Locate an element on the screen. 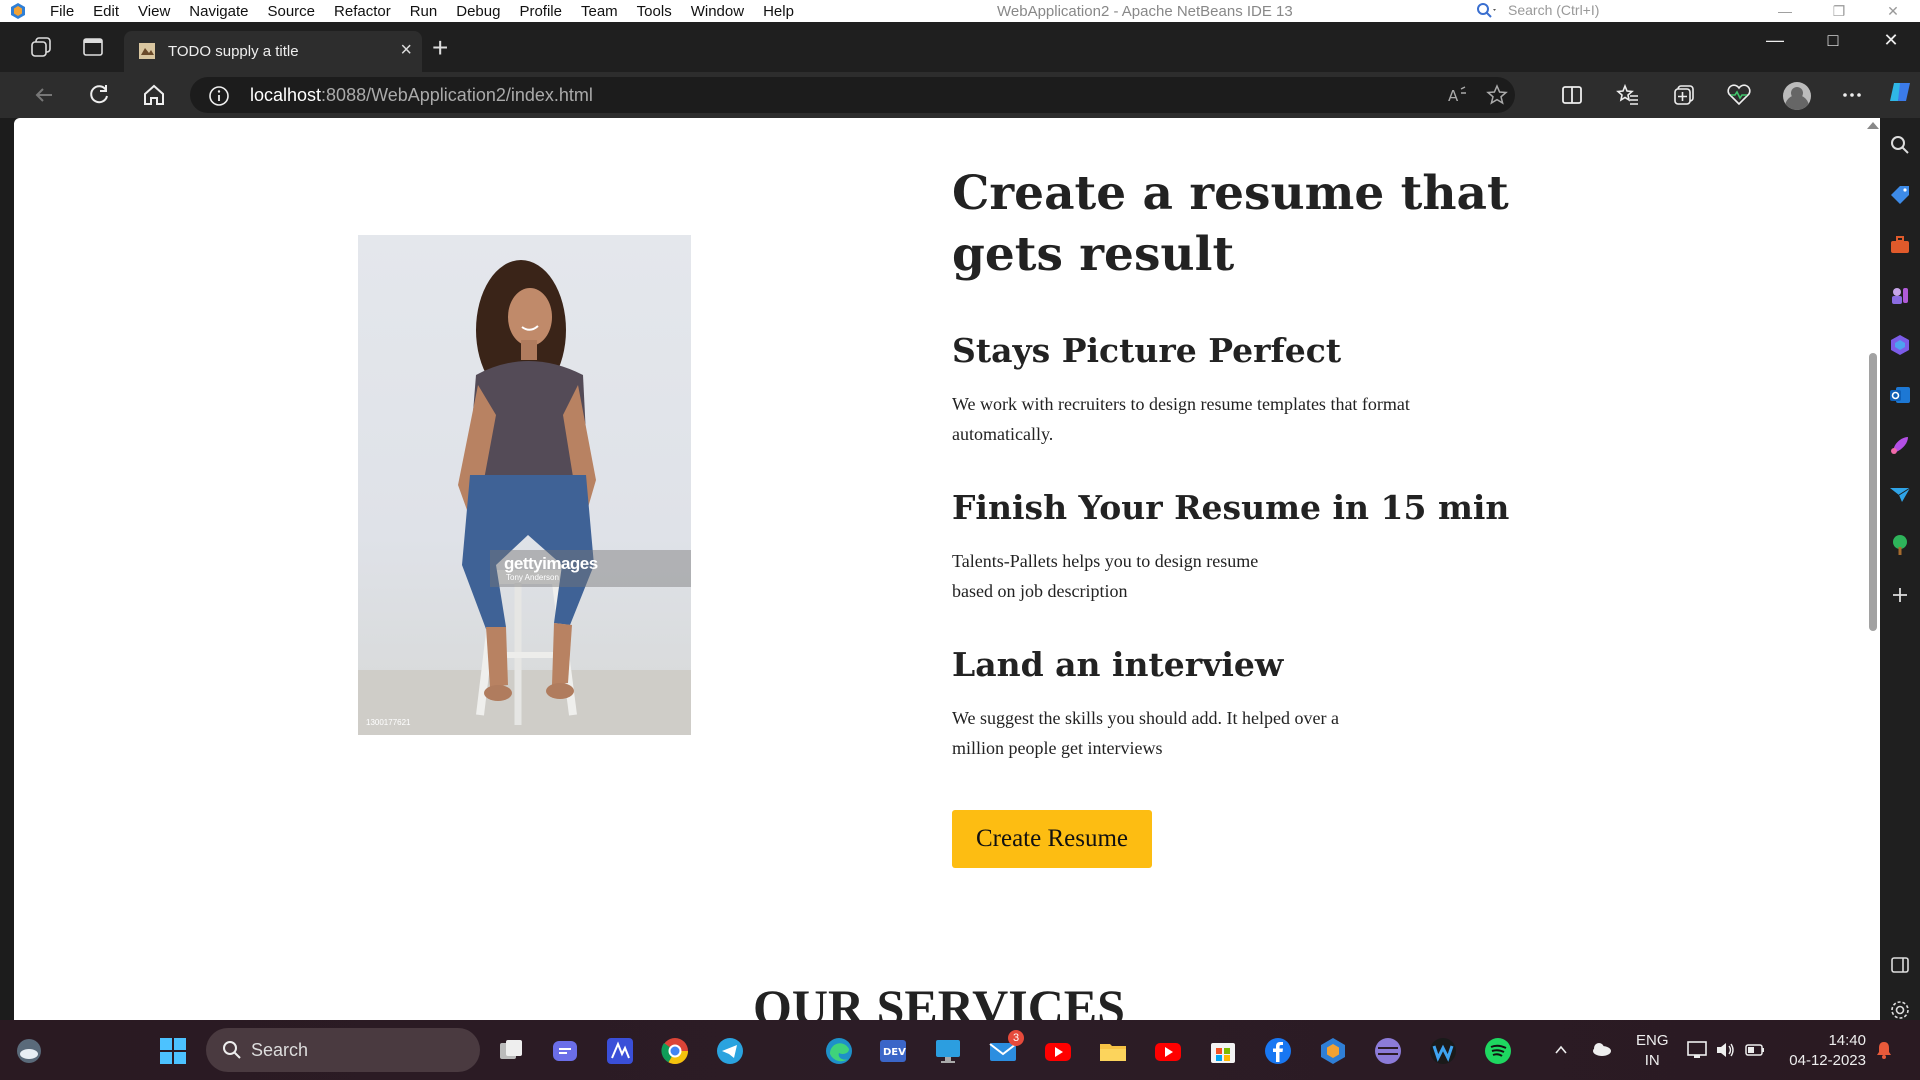 This screenshot has width=1920, height=1080. netbeans-window-controls: — ❐ ✕ is located at coordinates (1839, 11).